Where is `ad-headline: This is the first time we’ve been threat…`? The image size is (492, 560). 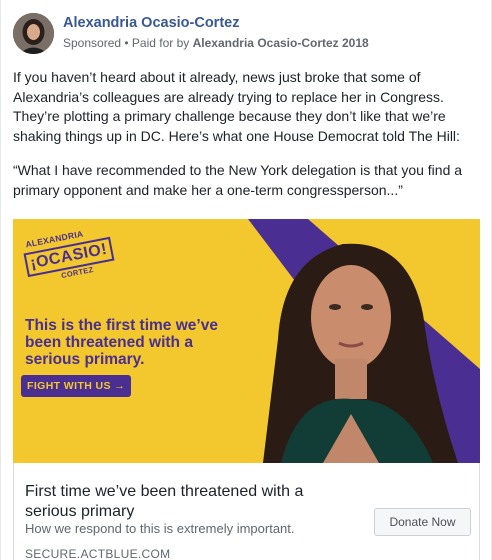
ad-headline: This is the first time we’ve been threat… is located at coordinates (121, 342).